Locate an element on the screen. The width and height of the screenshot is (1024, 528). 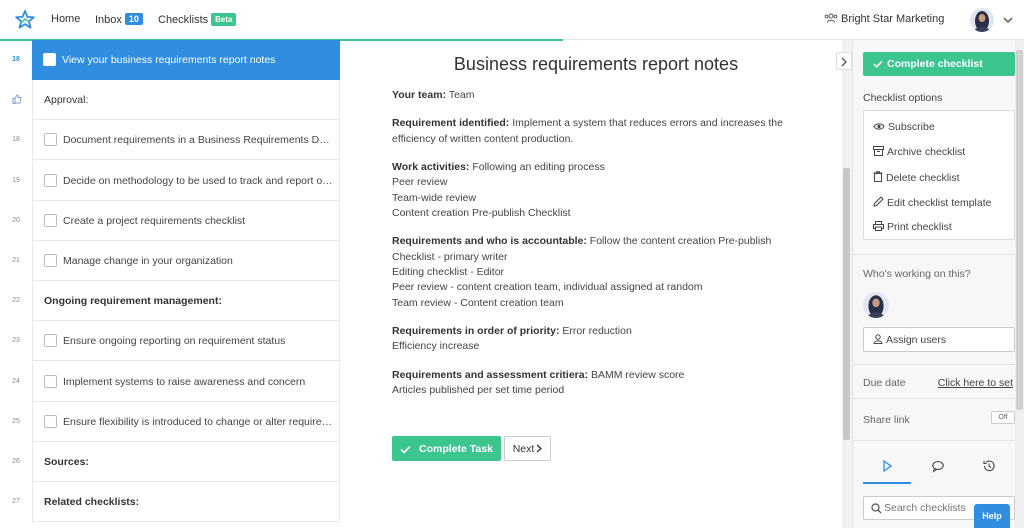
step-body: Ongoing requirement management: is located at coordinates (186, 301).